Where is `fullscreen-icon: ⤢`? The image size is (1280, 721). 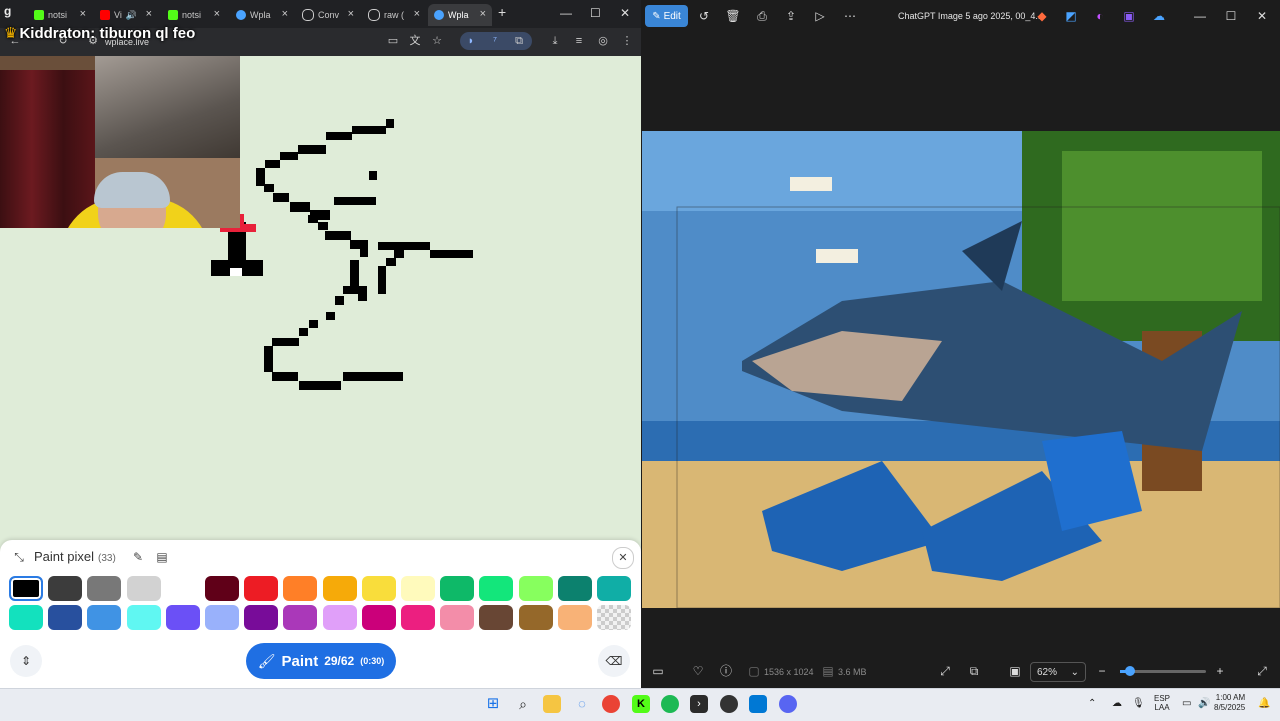
fullscreen-icon: ⤢ is located at coordinates (1262, 671).